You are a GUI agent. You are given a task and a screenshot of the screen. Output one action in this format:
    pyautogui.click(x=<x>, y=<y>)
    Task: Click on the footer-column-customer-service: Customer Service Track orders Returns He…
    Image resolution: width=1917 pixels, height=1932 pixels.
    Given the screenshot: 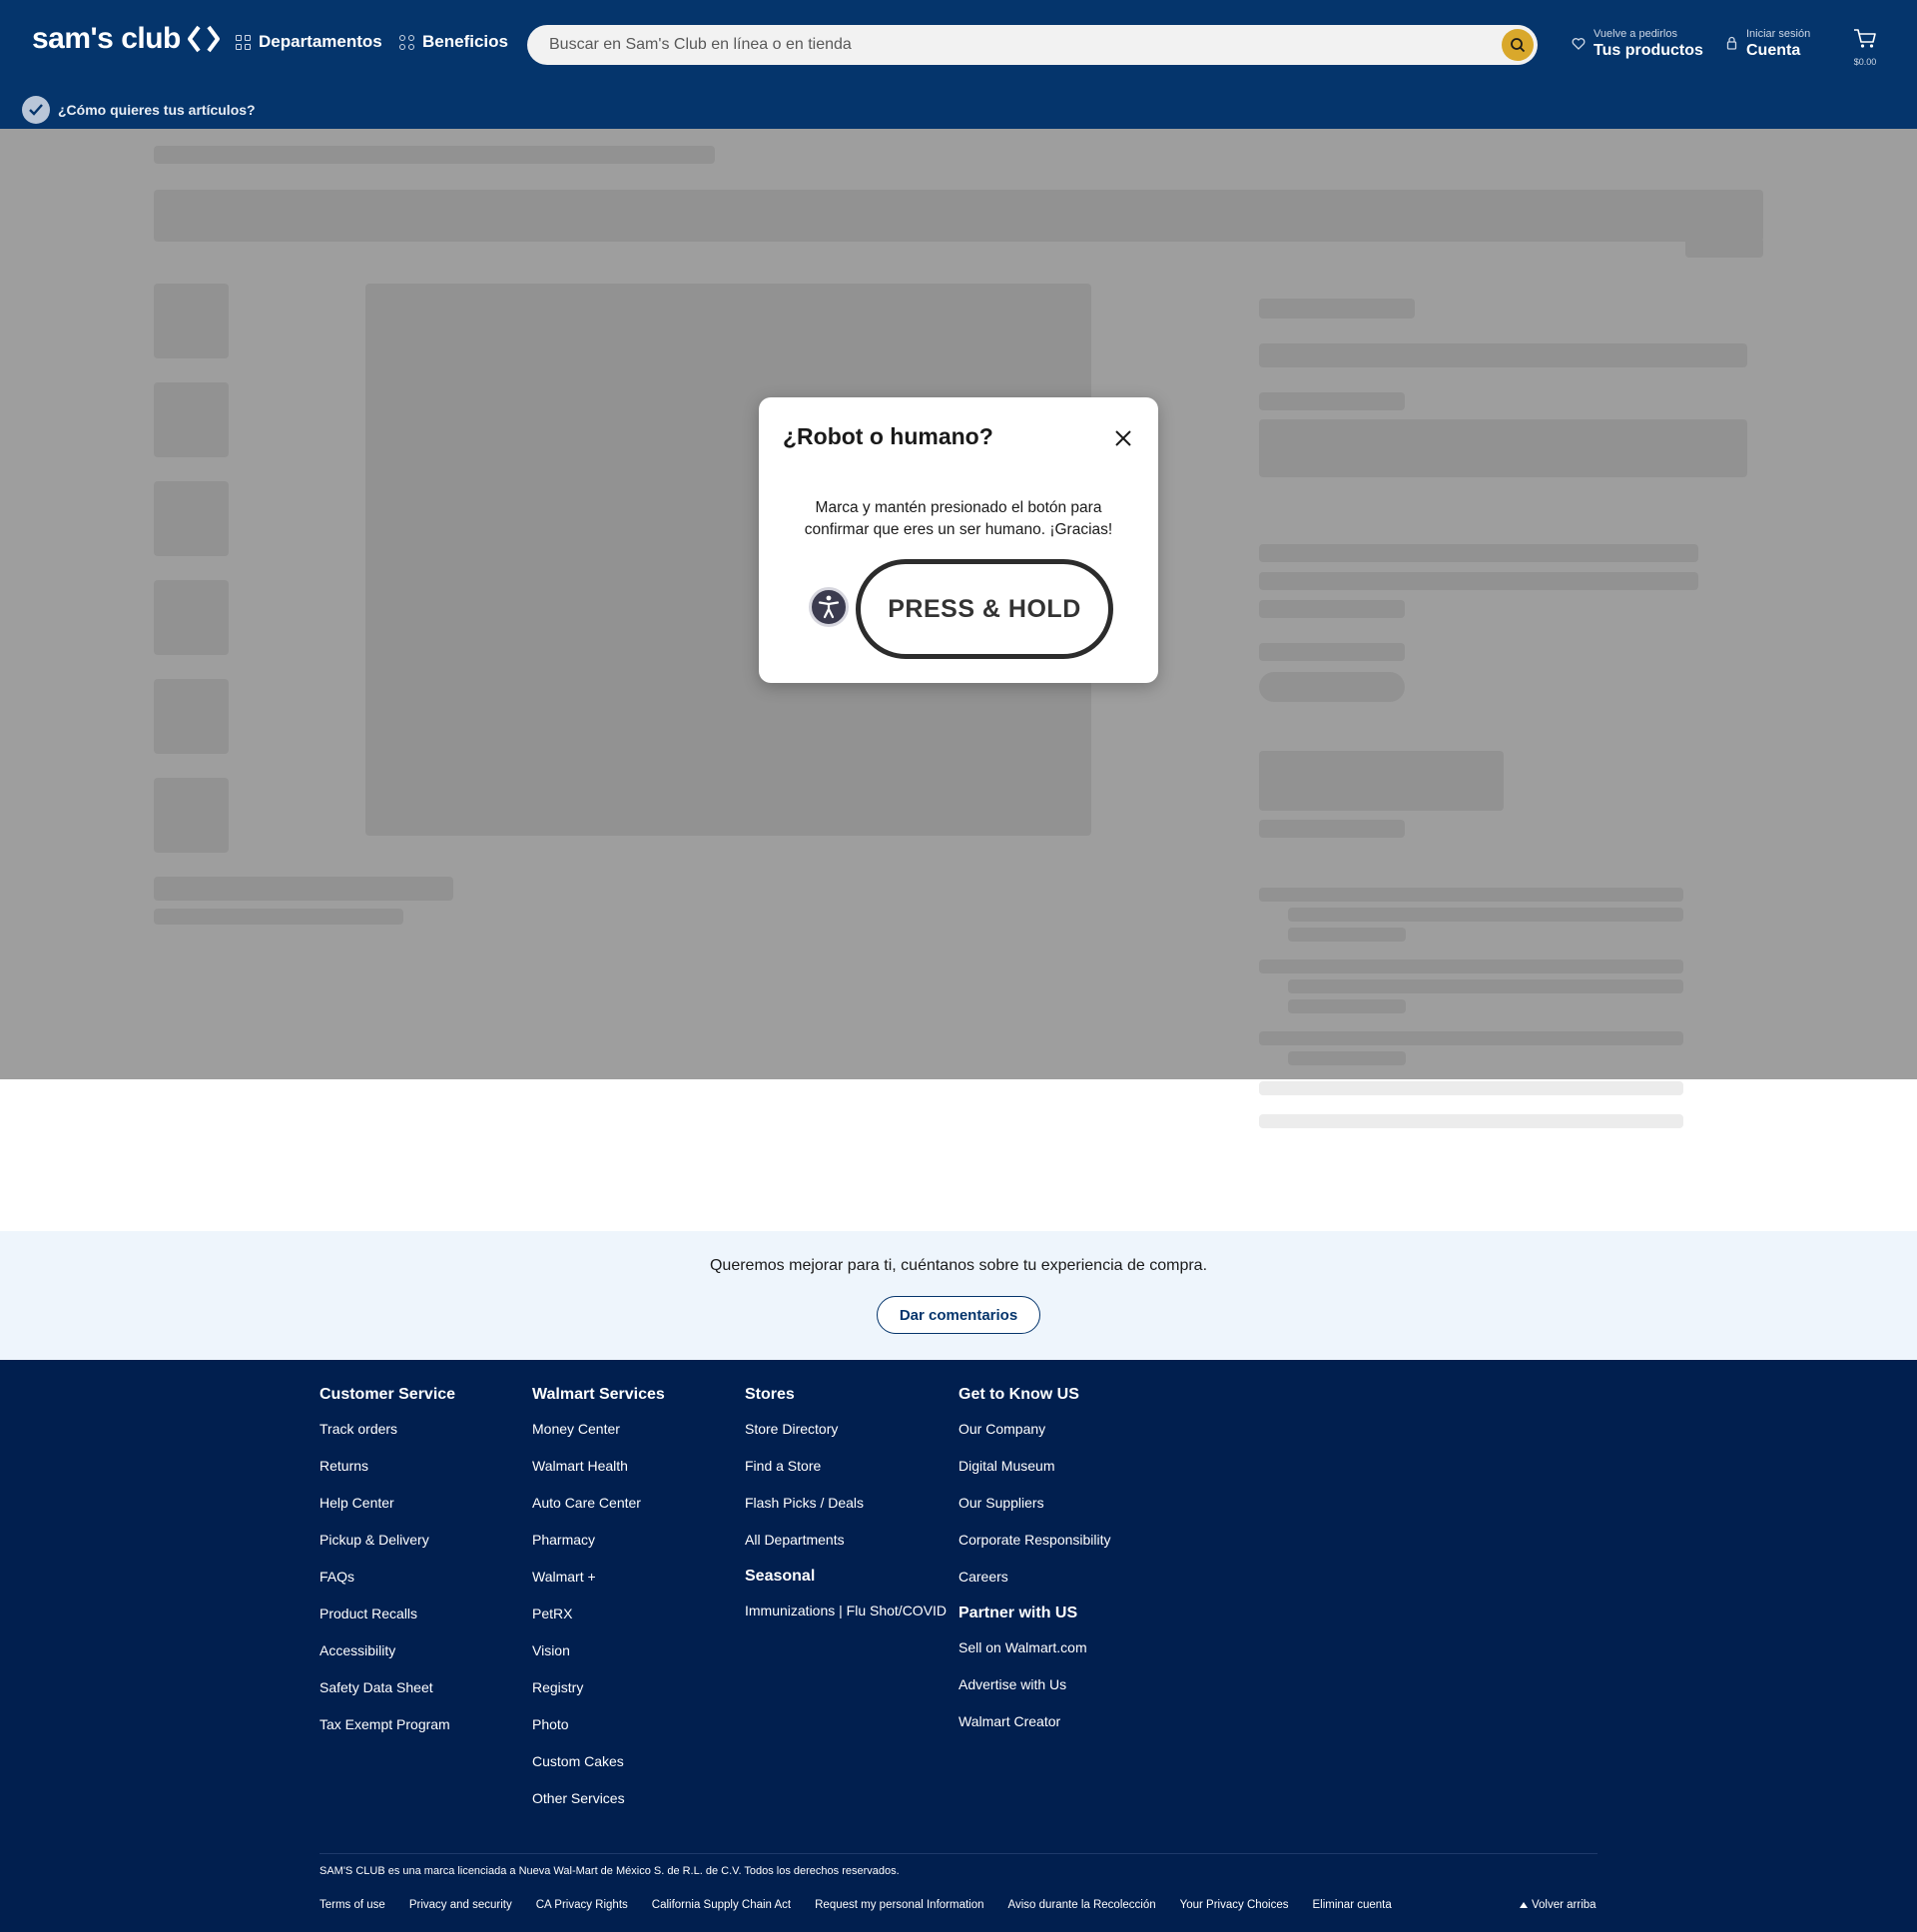 What is the action you would take?
    pyautogui.click(x=387, y=1568)
    